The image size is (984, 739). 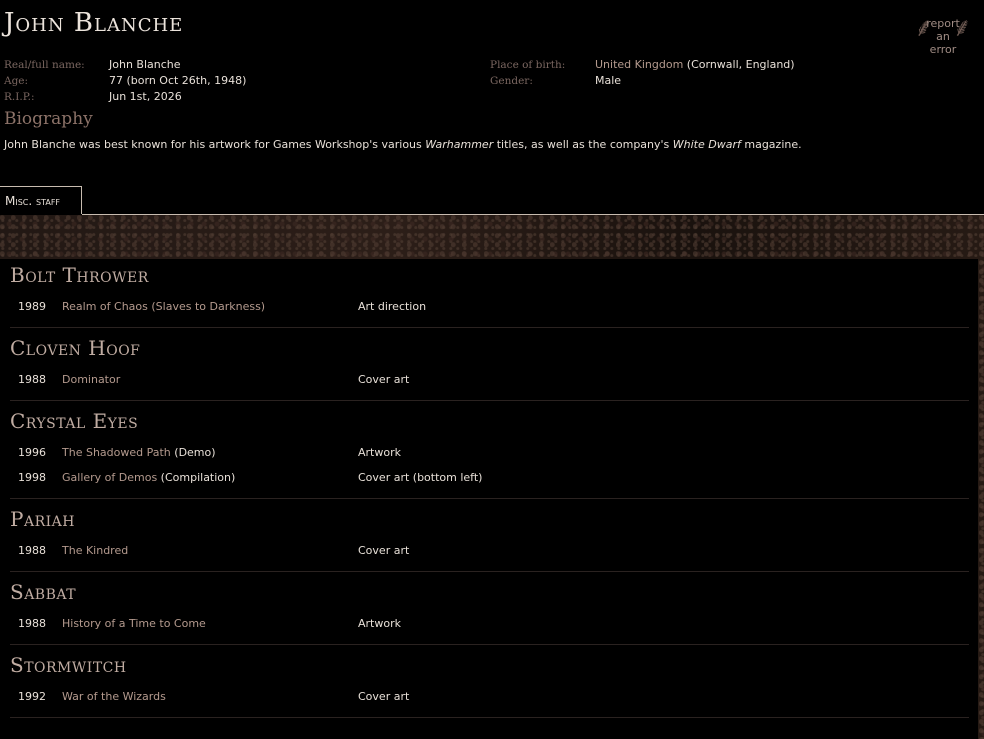 What do you see at coordinates (193, 452) in the screenshot?
I see `release-type: (Demo)` at bounding box center [193, 452].